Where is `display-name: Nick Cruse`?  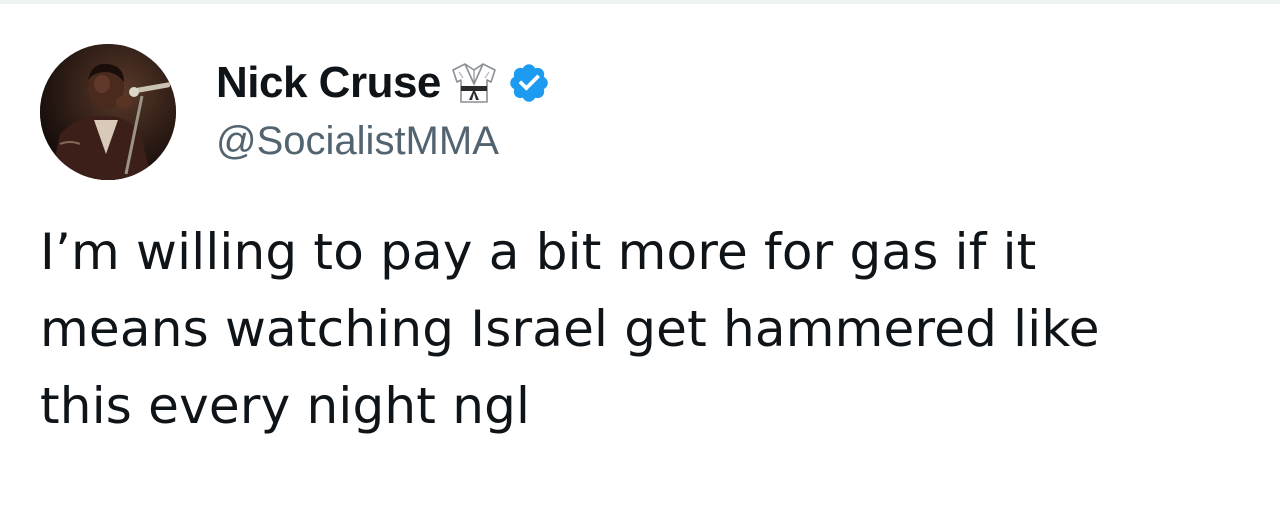
display-name: Nick Cruse is located at coordinates (328, 83).